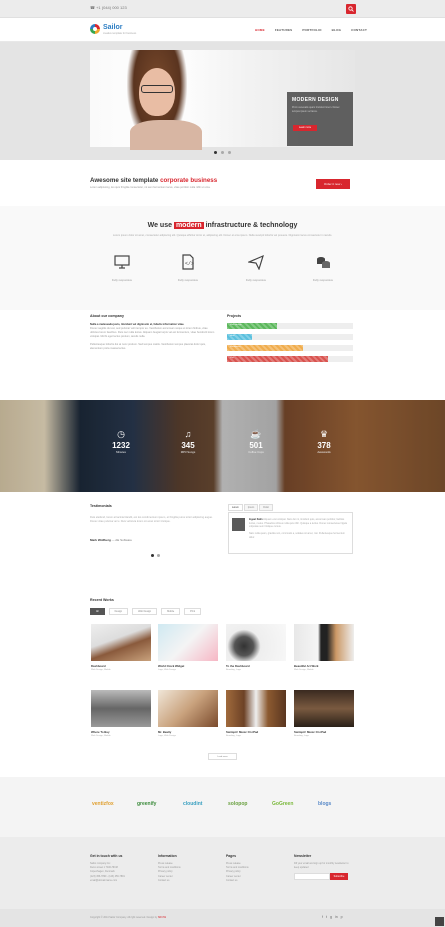  What do you see at coordinates (342, 917) in the screenshot?
I see `pinterest-icon: p` at bounding box center [342, 917].